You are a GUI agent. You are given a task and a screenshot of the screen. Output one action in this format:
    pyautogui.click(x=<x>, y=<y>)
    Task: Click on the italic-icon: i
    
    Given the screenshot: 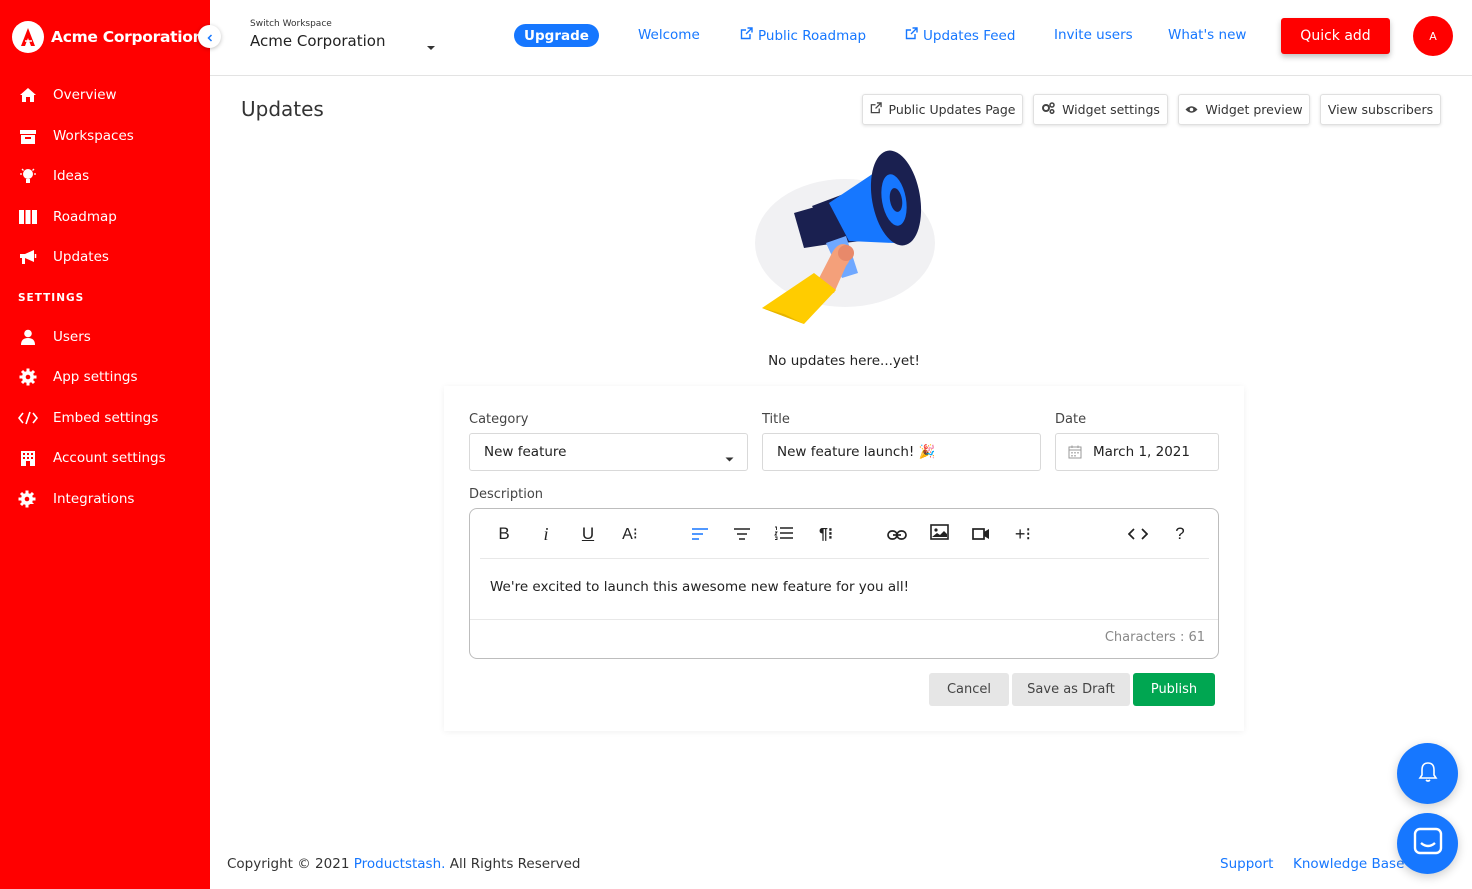 What is the action you would take?
    pyautogui.click(x=546, y=533)
    